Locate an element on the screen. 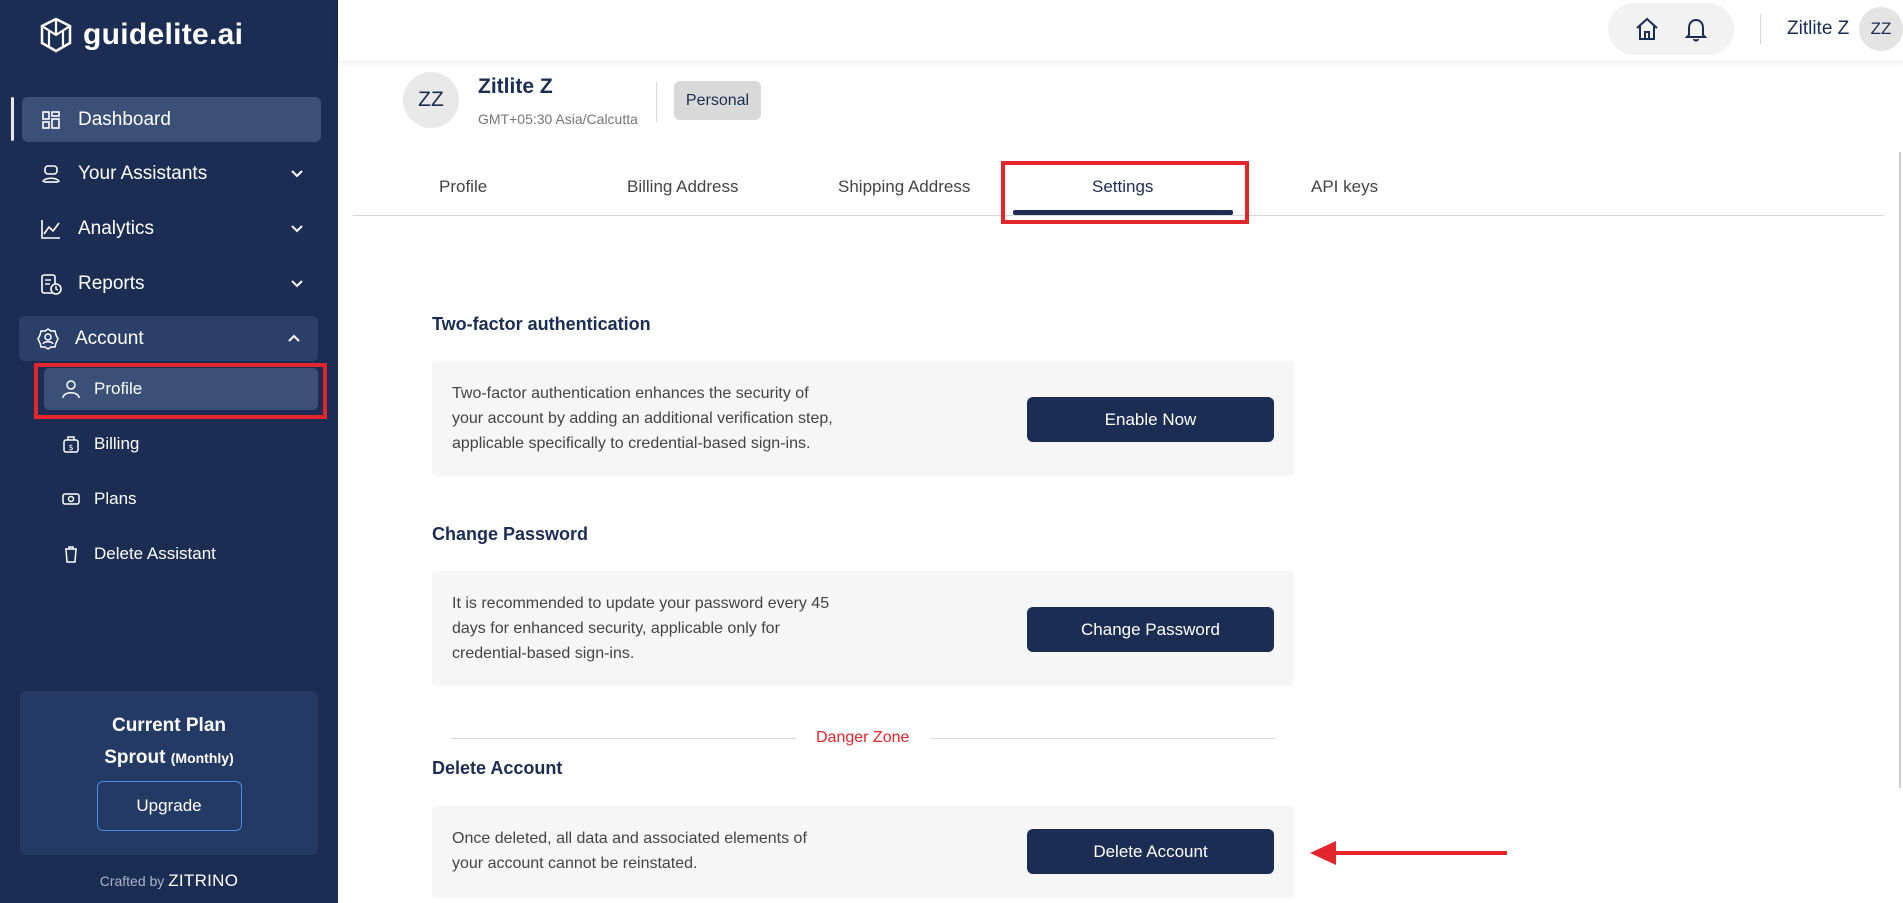 This screenshot has height=903, width=1903. danger-zone-label: Danger Zone is located at coordinates (863, 737).